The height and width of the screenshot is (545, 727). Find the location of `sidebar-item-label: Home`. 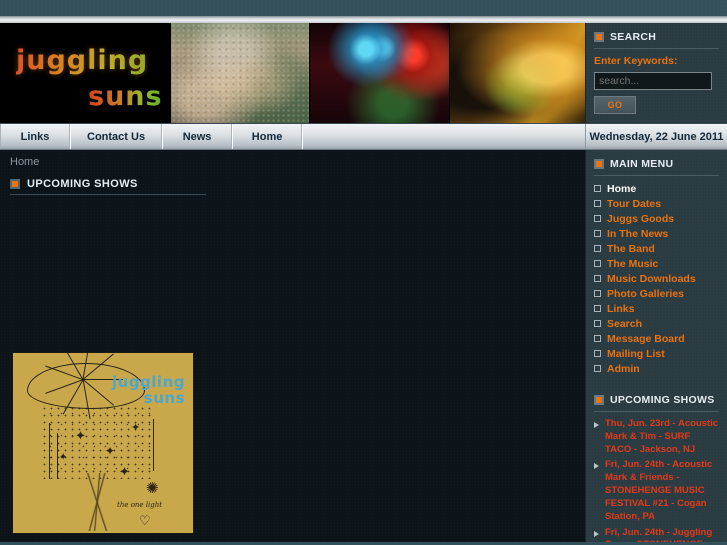

sidebar-item-label: Home is located at coordinates (622, 188).